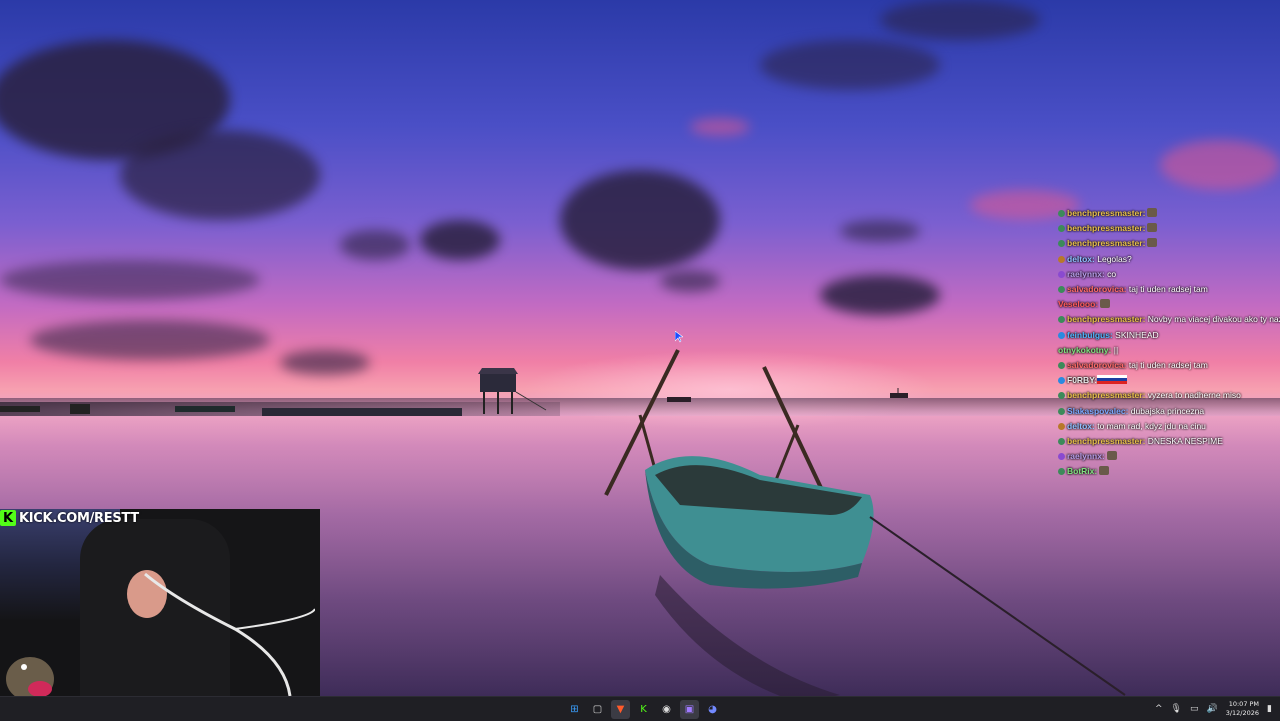 The height and width of the screenshot is (721, 1280). Describe the element at coordinates (1176, 709) in the screenshot. I see `microphone-icon: 🎙` at that location.